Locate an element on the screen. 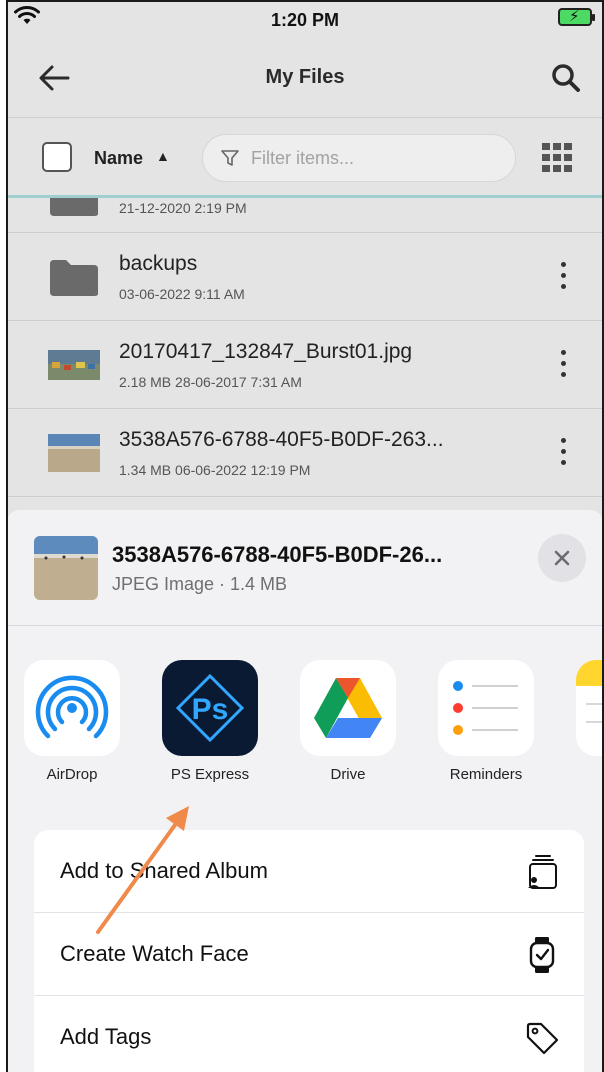 The width and height of the screenshot is (604, 1072). close-button is located at coordinates (562, 558).